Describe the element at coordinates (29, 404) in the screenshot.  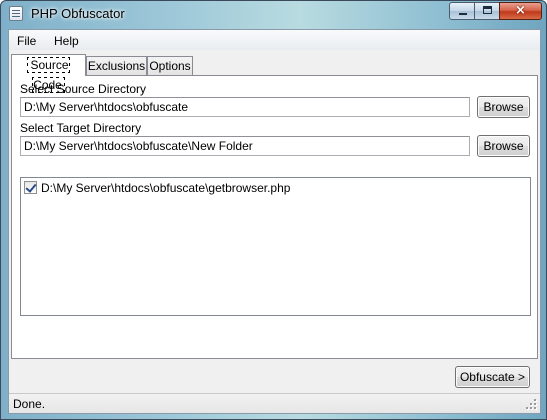
I see `status-text: Done.` at that location.